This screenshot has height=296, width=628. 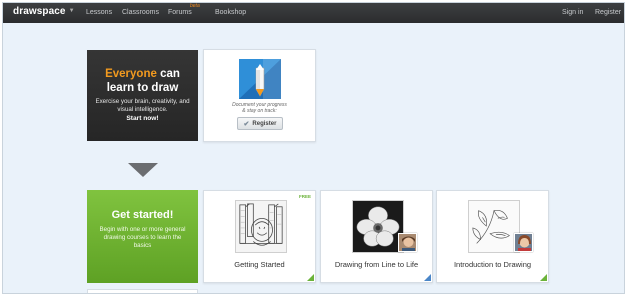 What do you see at coordinates (259, 111) in the screenshot?
I see `register-tagline-line2: & stay on track:` at bounding box center [259, 111].